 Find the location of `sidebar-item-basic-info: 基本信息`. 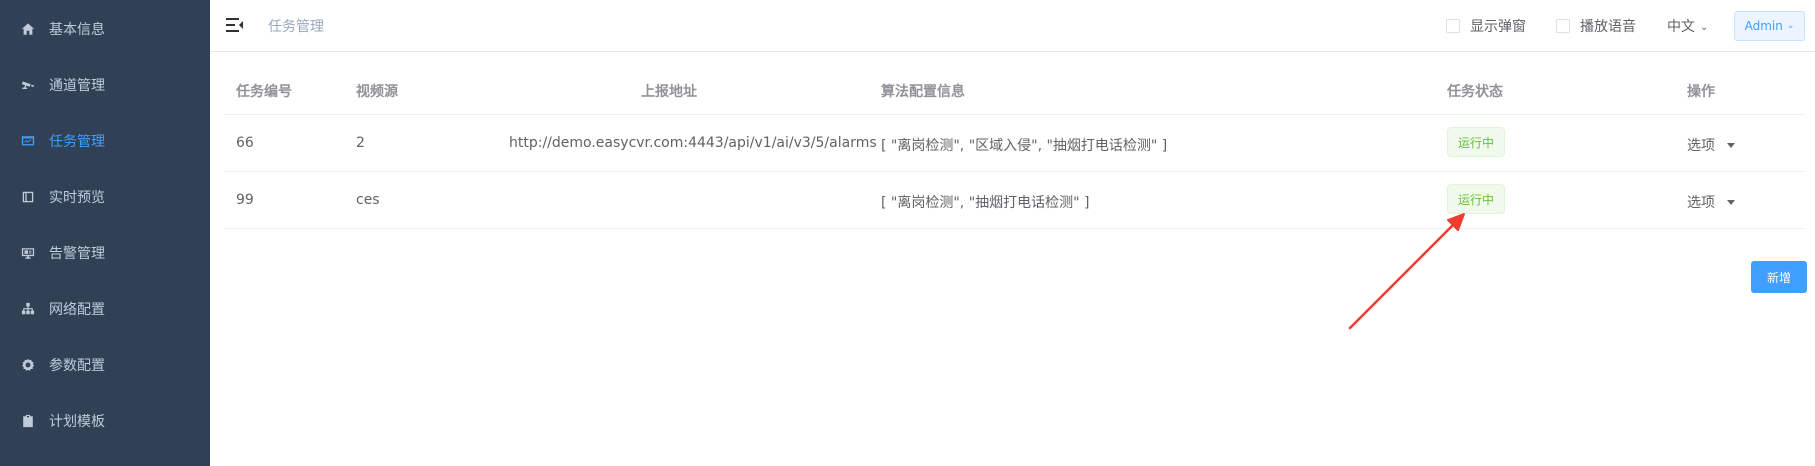

sidebar-item-basic-info: 基本信息 is located at coordinates (105, 29).